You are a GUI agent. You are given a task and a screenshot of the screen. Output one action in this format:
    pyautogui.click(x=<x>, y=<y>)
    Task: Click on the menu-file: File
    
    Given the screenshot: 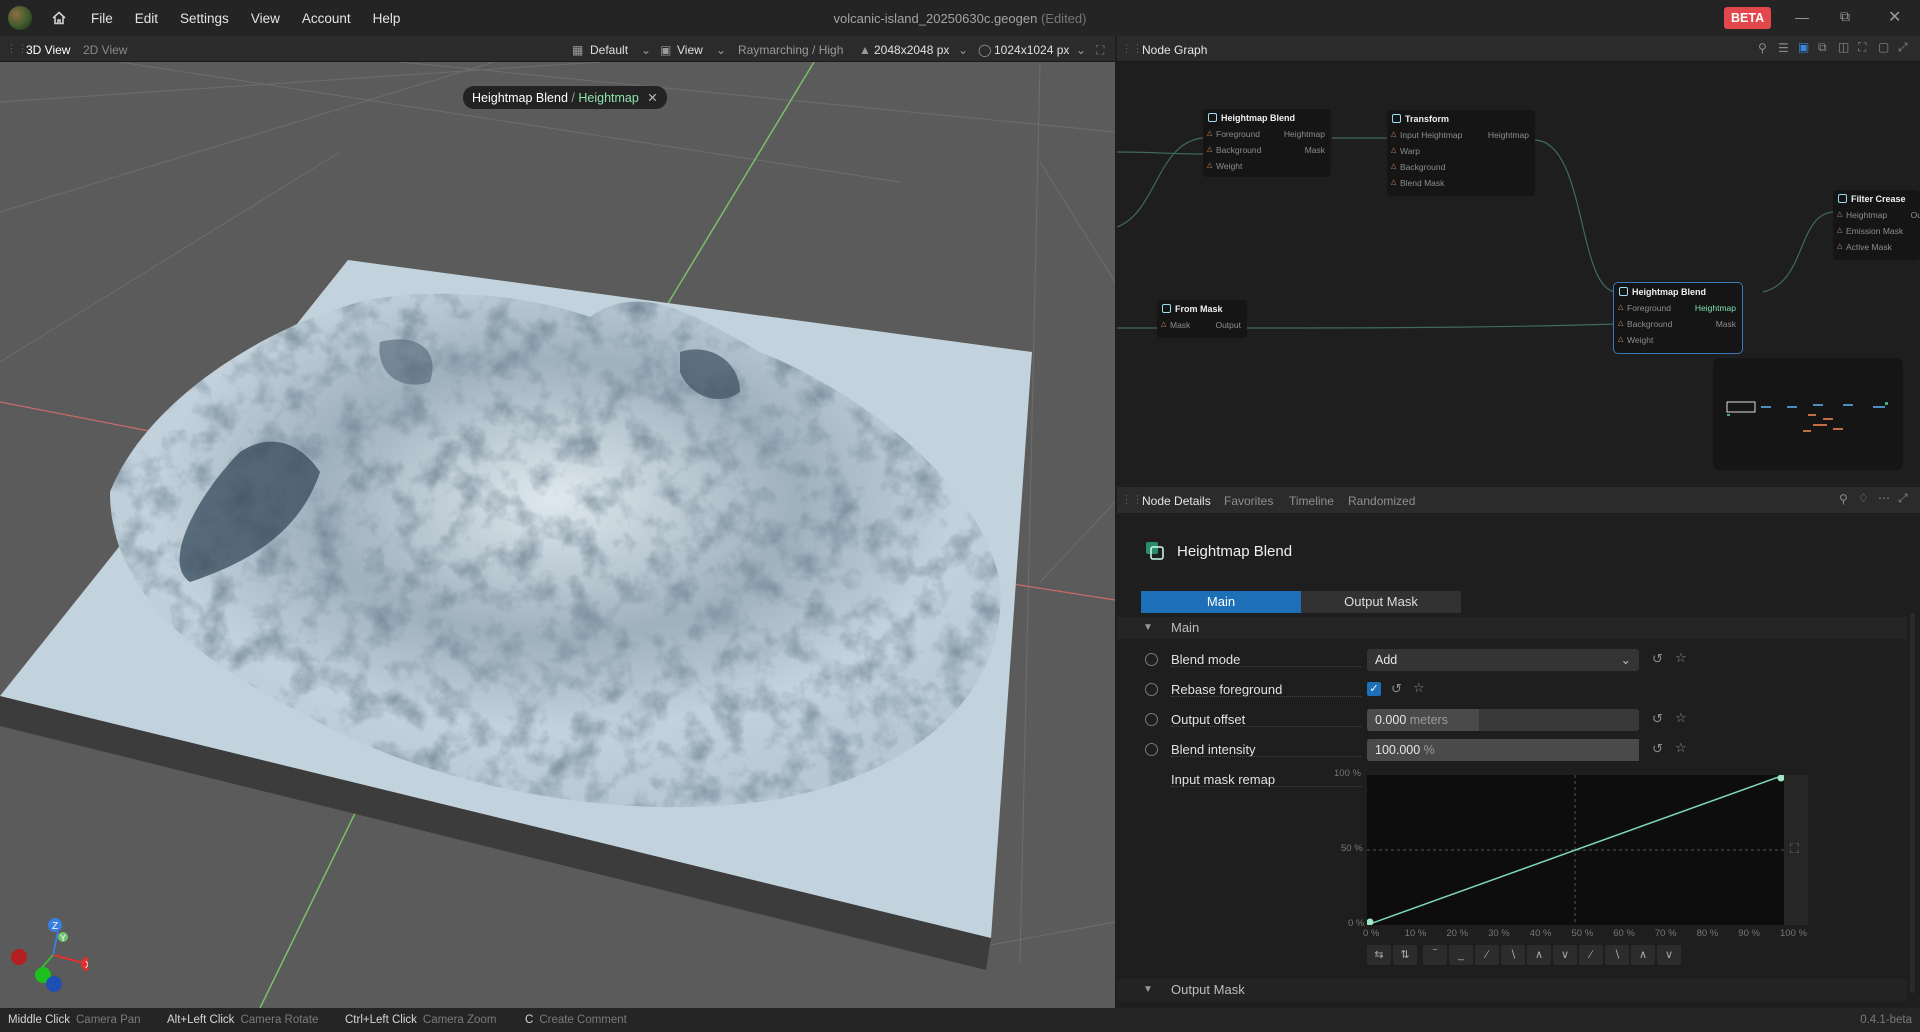 What is the action you would take?
    pyautogui.click(x=102, y=18)
    